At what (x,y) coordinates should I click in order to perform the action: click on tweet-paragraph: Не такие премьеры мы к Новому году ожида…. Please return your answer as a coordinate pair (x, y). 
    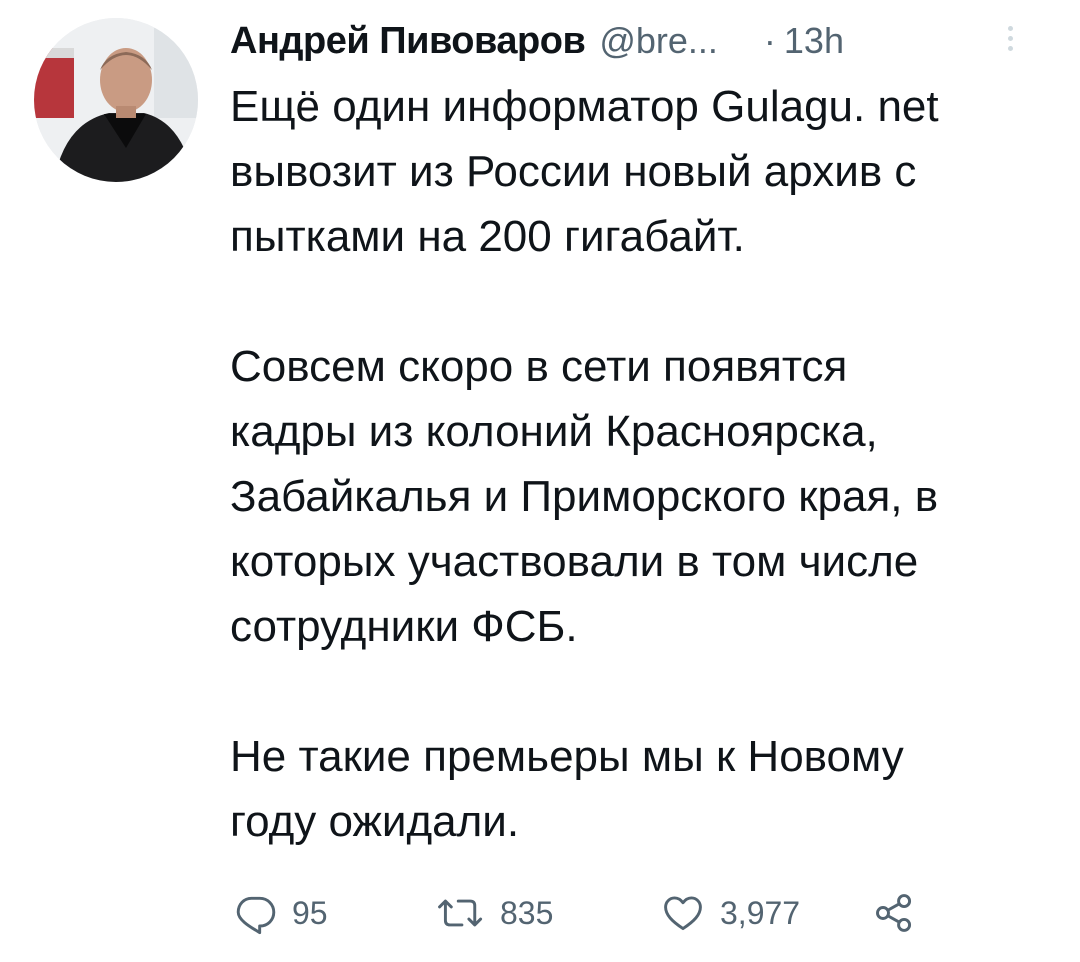
    Looking at the image, I should click on (640, 789).